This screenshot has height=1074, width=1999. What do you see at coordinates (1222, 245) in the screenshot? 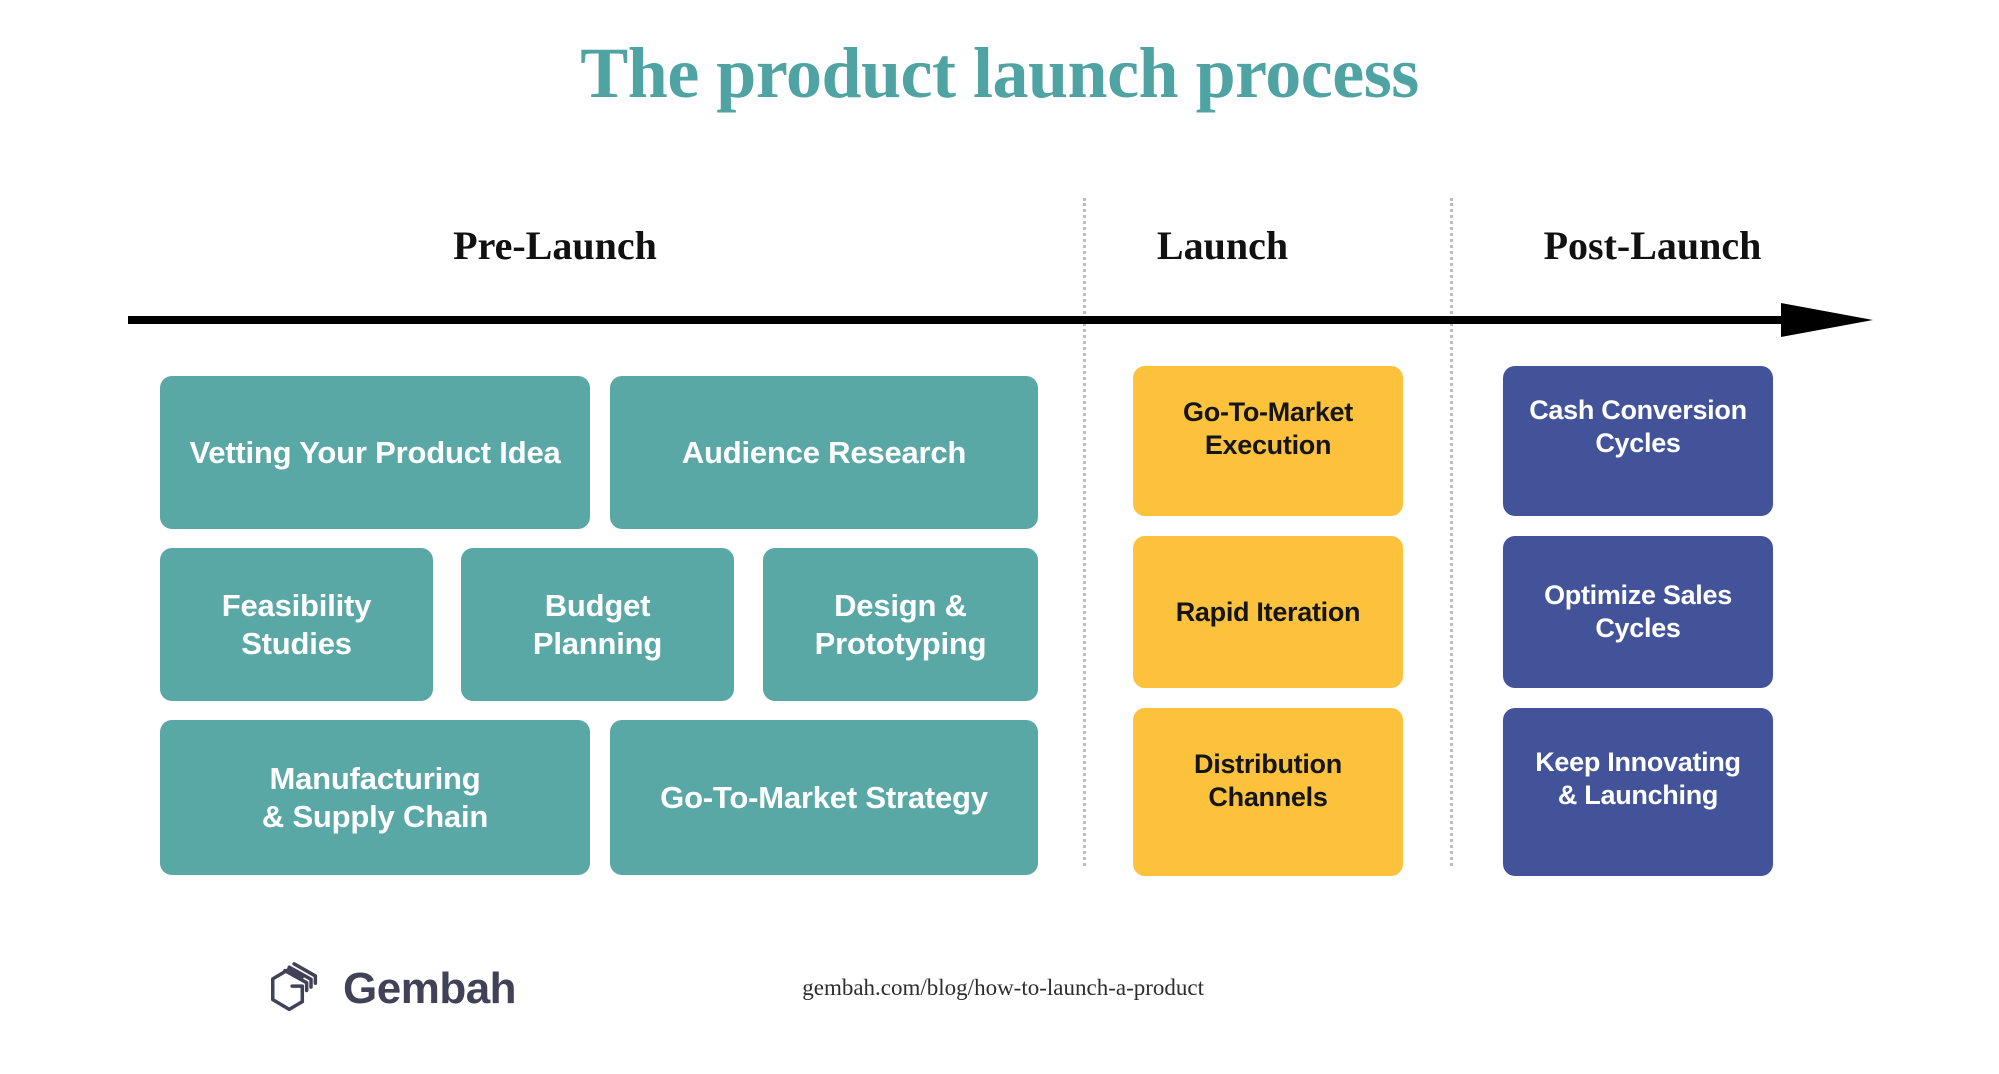
I see `phase-header-launch: Launch` at bounding box center [1222, 245].